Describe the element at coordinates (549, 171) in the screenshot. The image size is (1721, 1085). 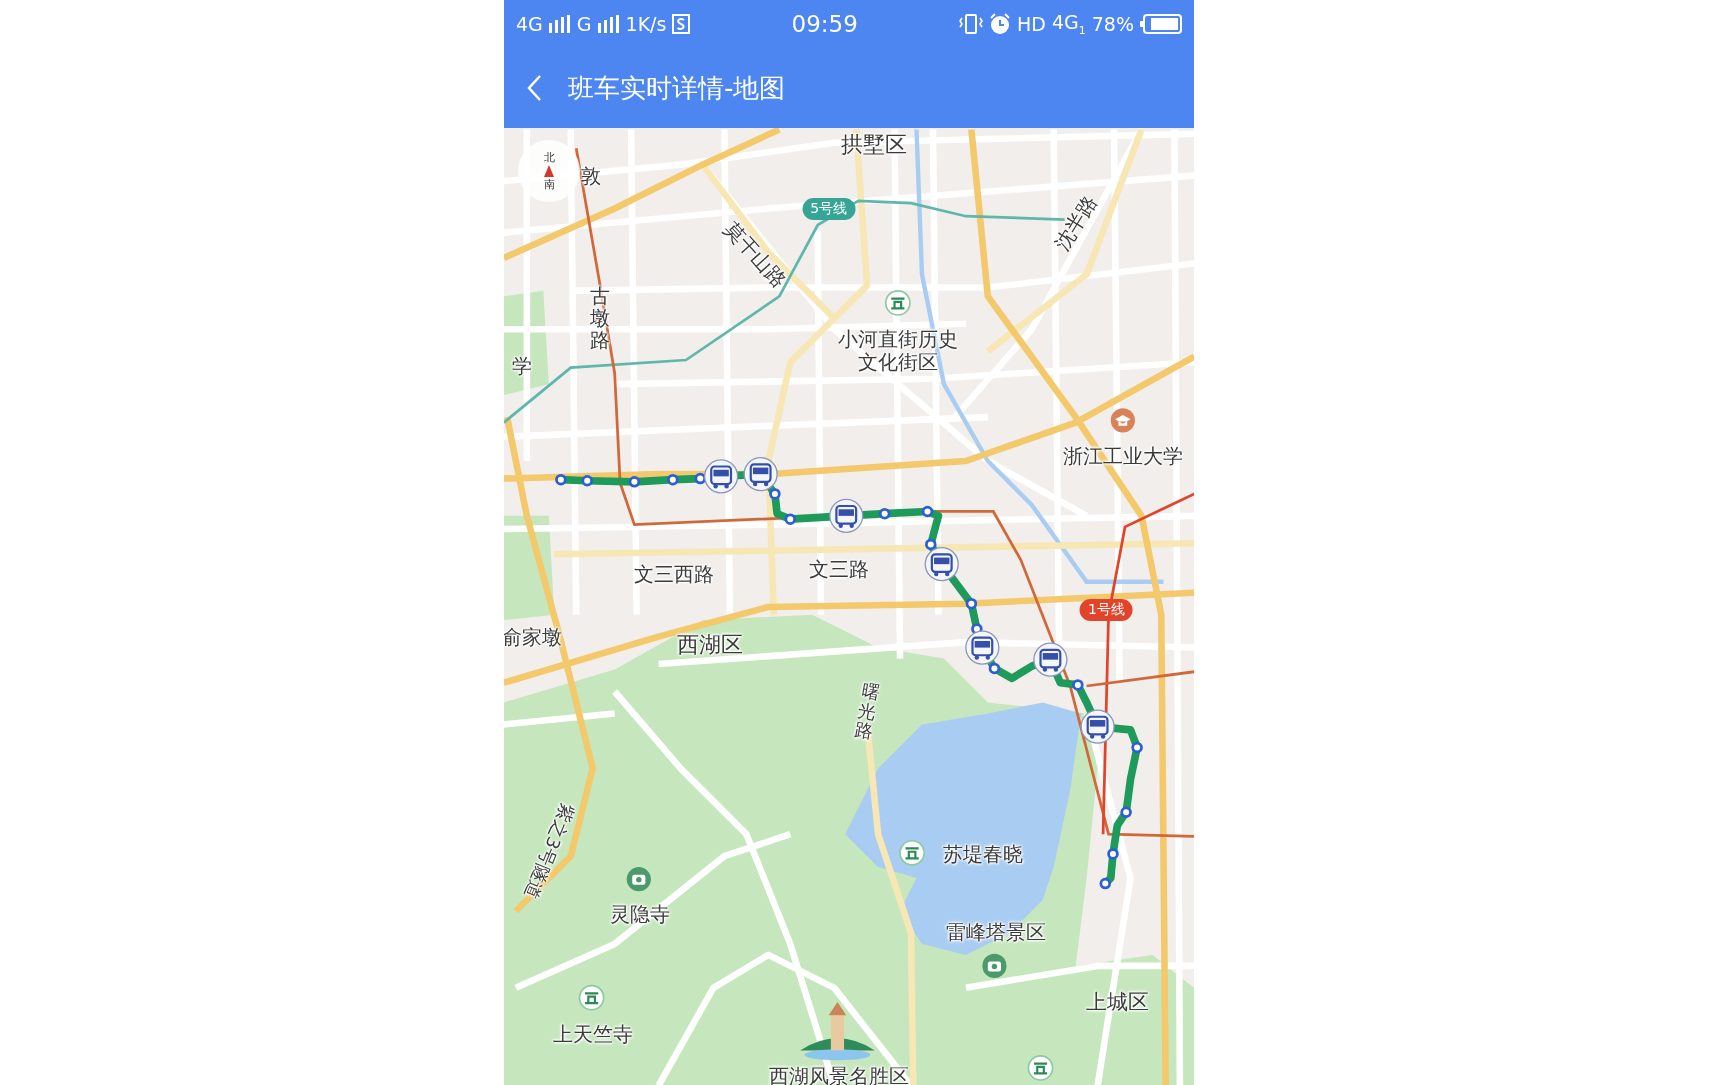
I see `north-arrow-icon` at that location.